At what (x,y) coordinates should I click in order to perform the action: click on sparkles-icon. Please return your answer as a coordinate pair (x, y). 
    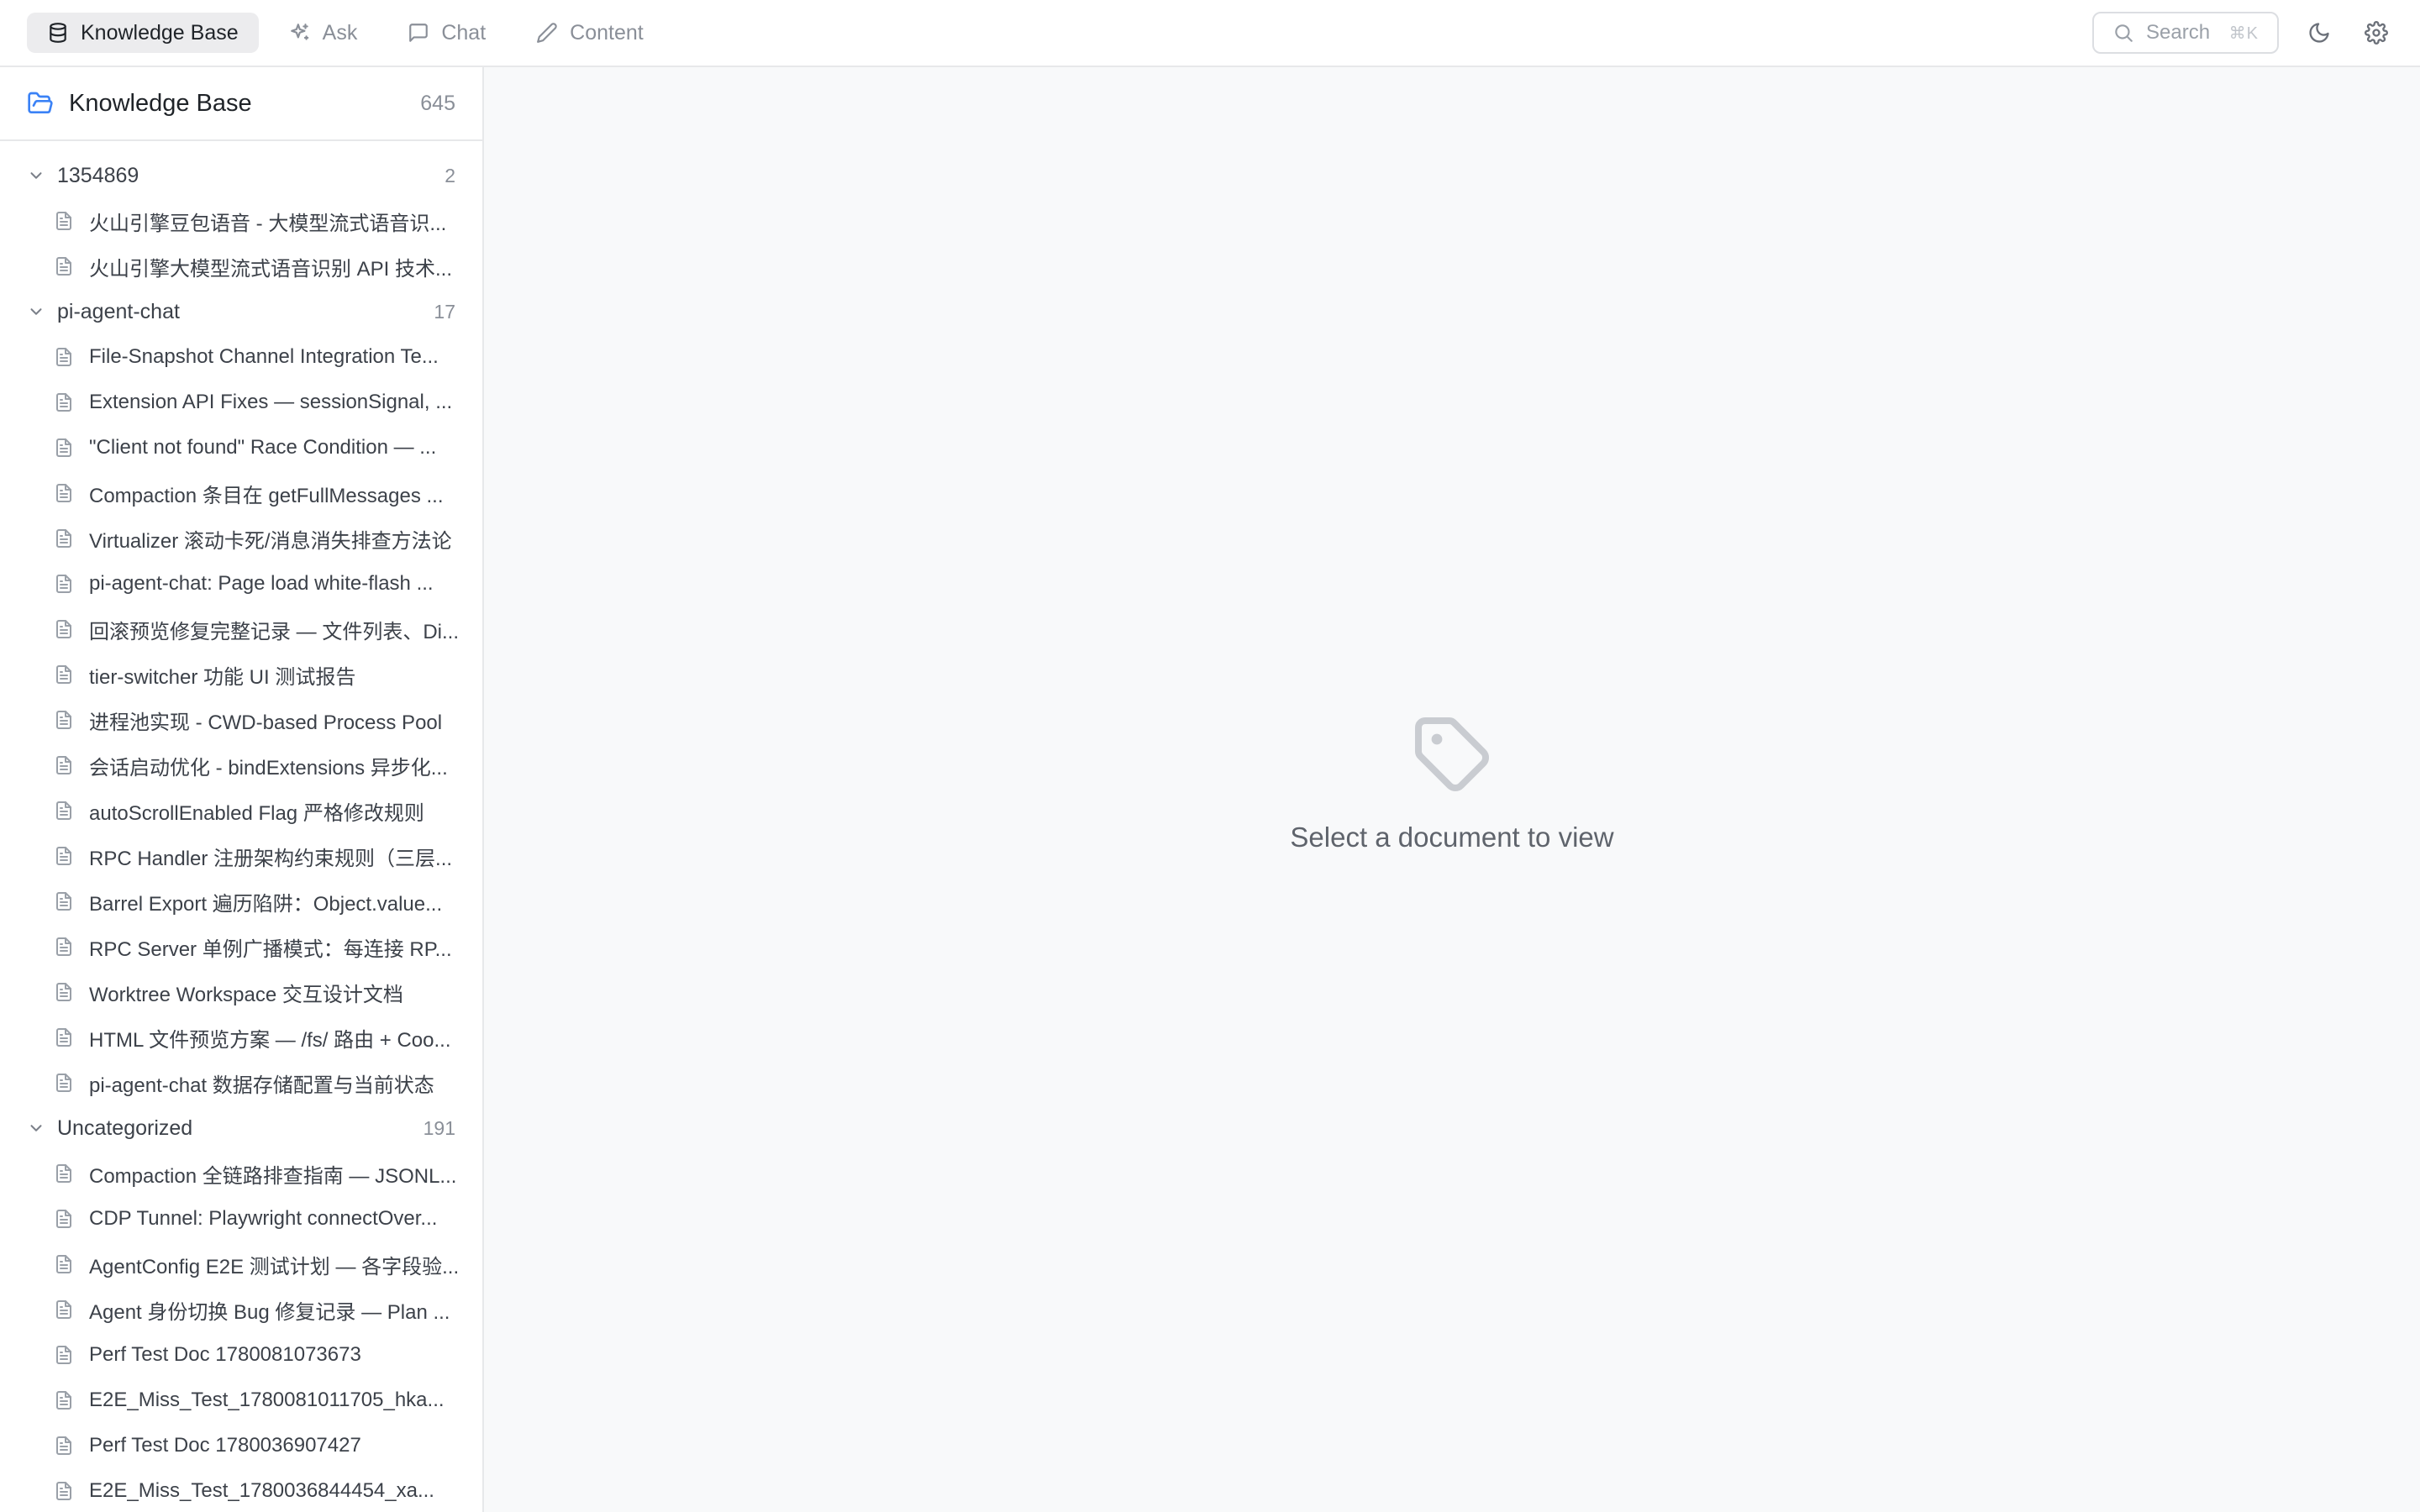
    Looking at the image, I should click on (299, 32).